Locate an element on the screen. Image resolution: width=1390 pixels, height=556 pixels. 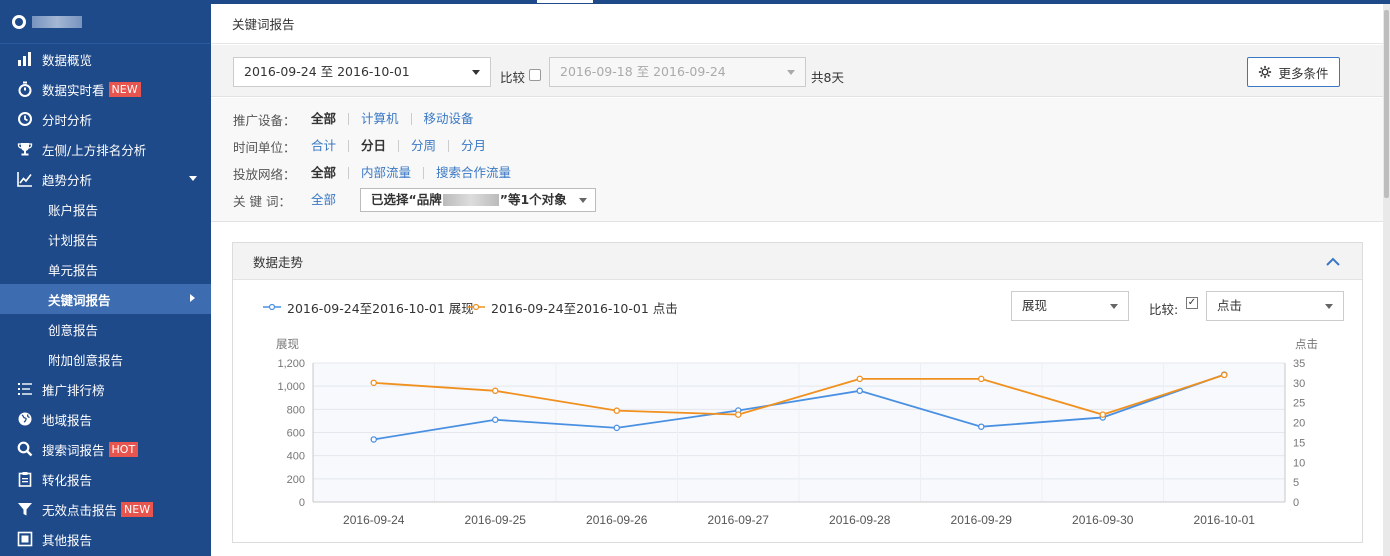
sidebar-item-label: 左侧/上方排名分析 is located at coordinates (94, 150).